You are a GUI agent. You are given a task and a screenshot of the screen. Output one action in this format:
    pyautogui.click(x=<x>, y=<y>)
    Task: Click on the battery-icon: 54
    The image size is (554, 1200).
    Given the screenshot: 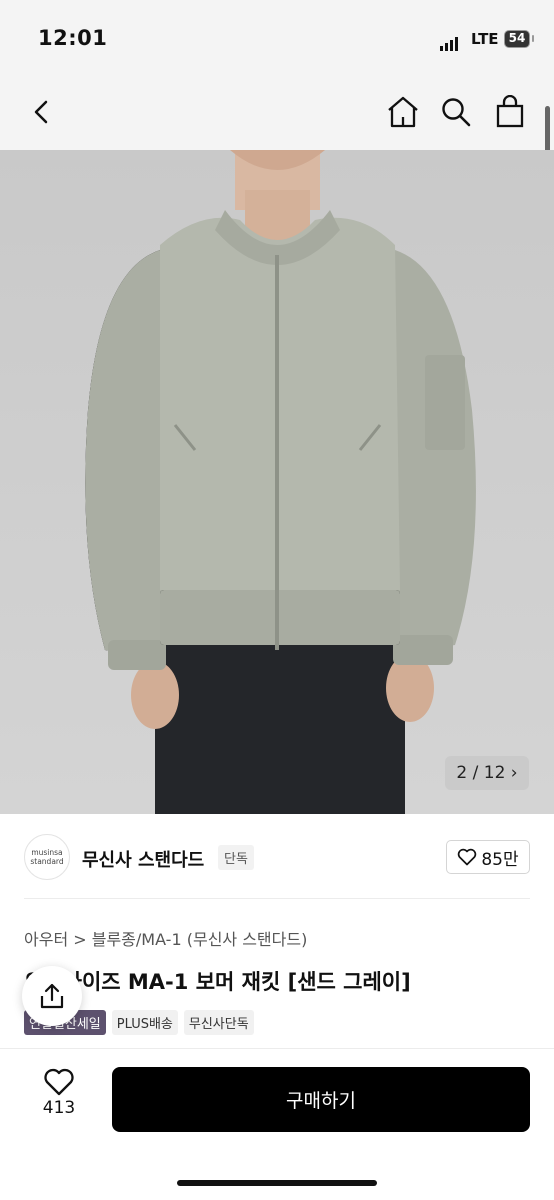 What is the action you would take?
    pyautogui.click(x=517, y=39)
    